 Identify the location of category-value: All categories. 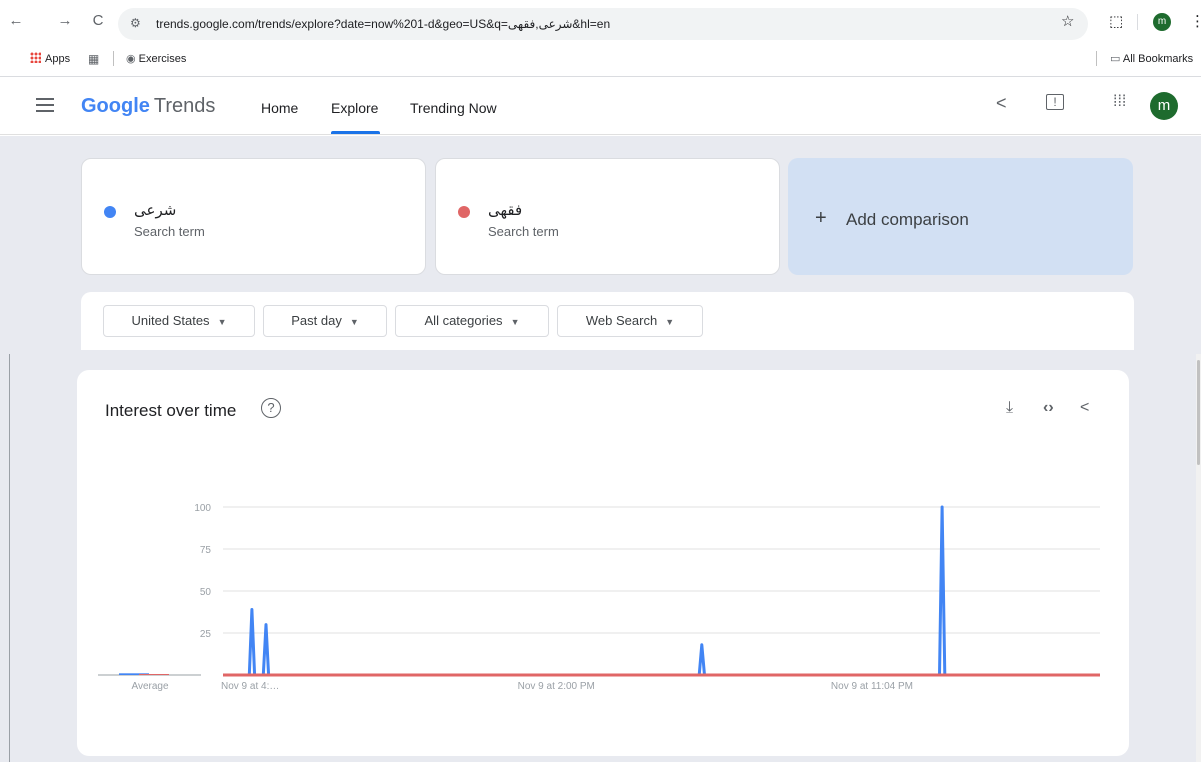
(463, 320).